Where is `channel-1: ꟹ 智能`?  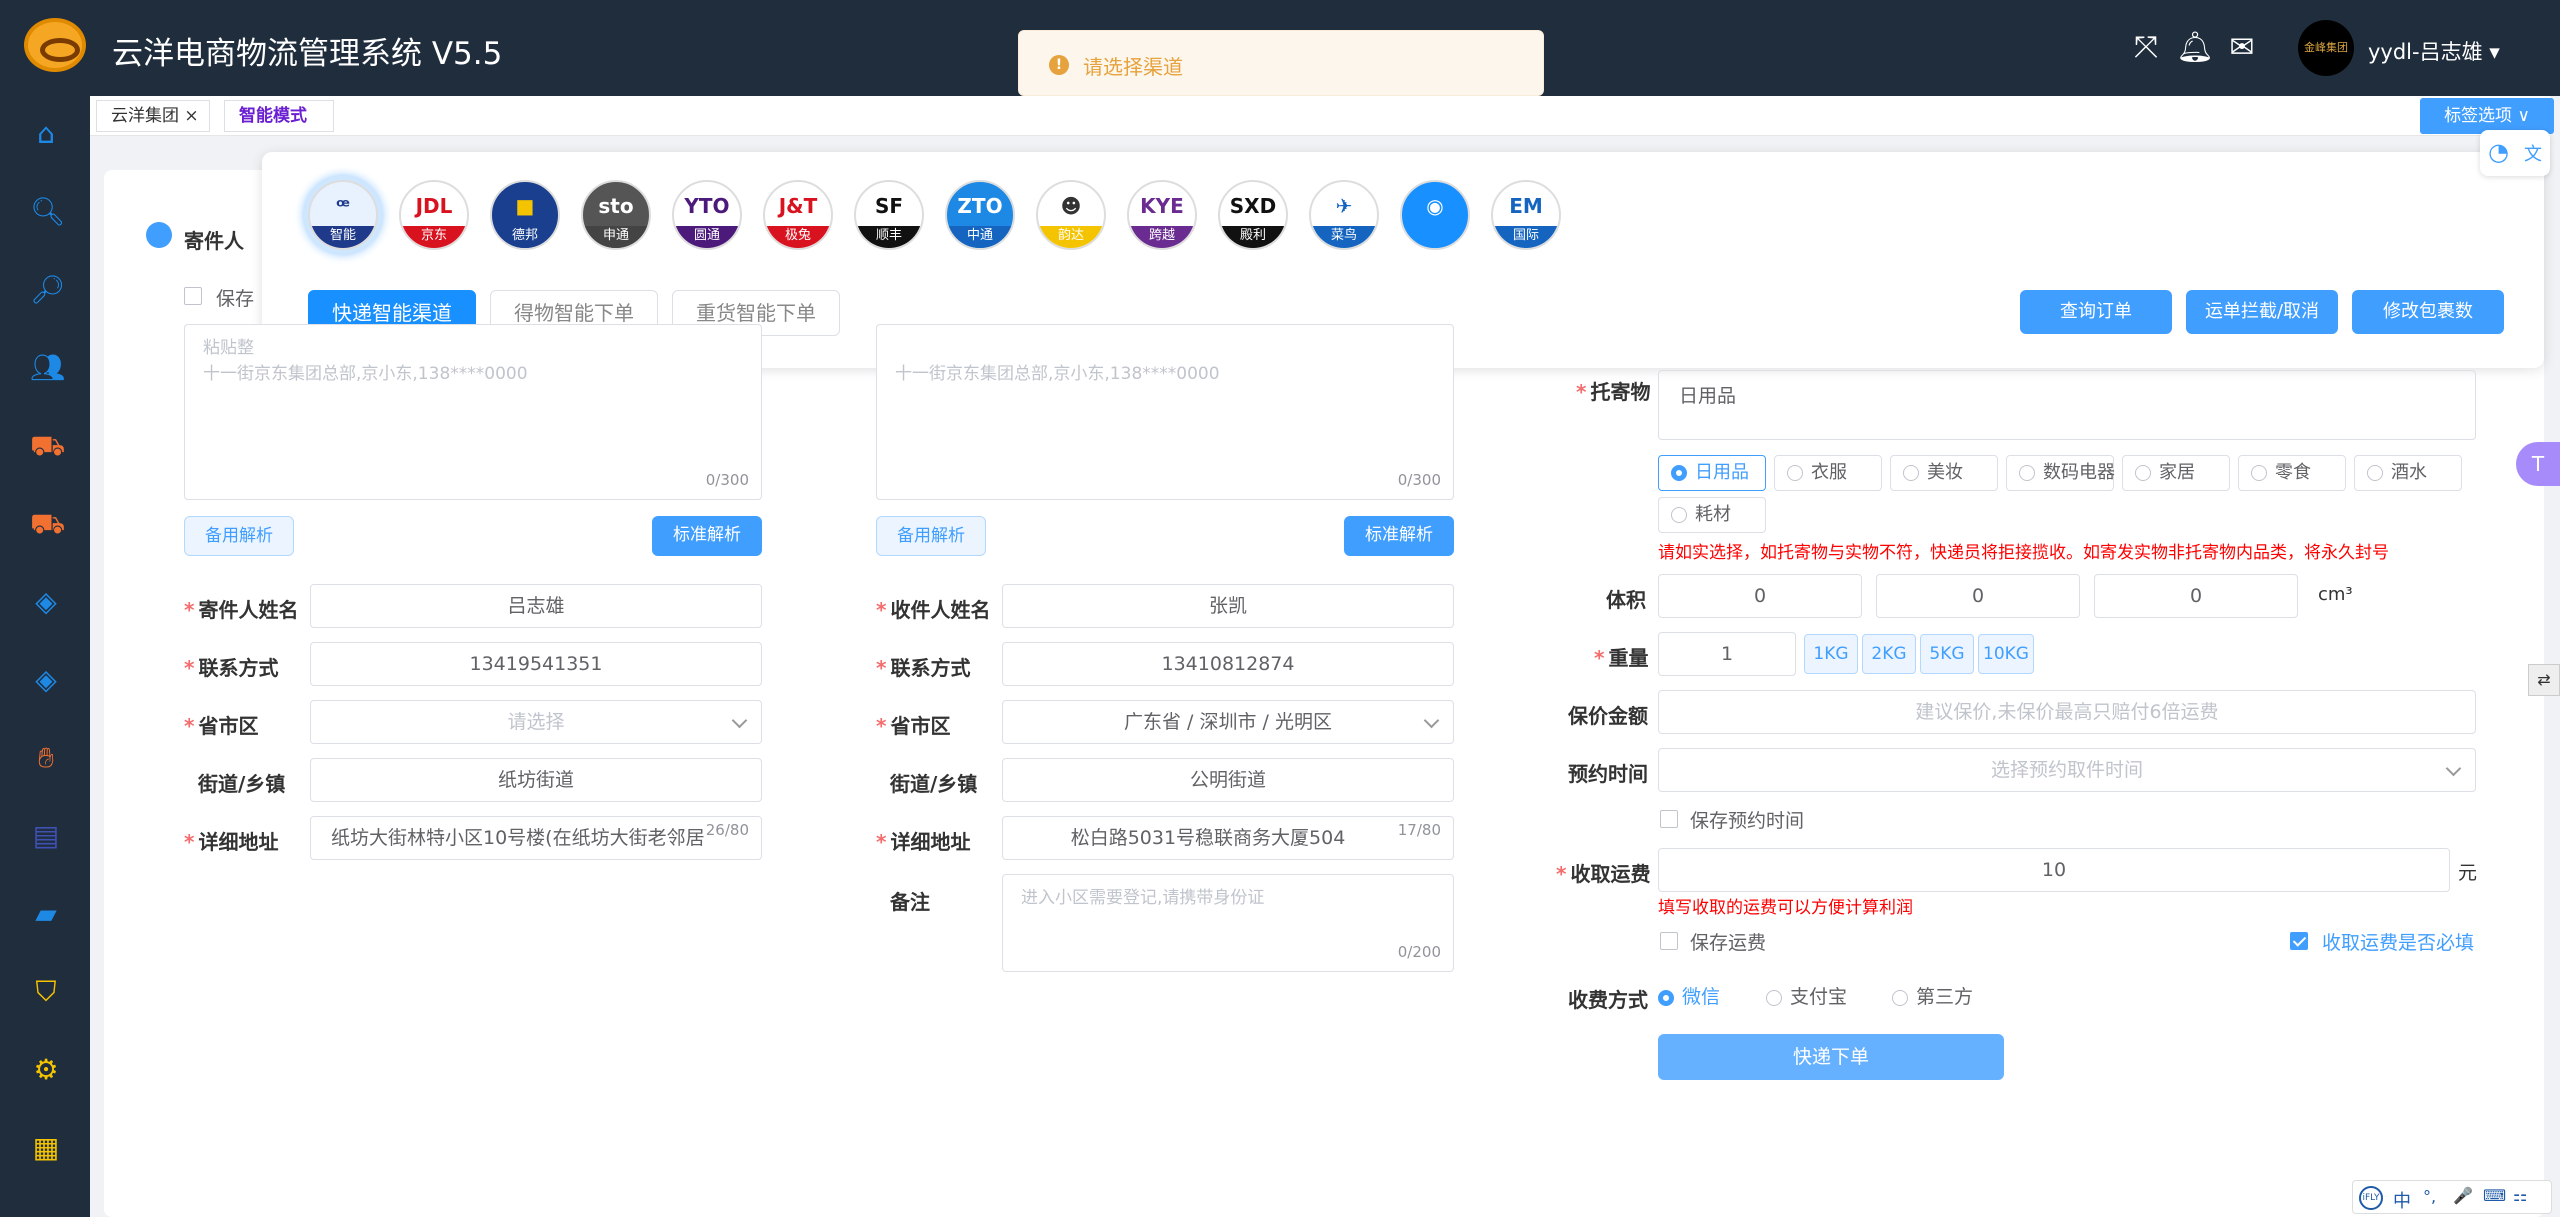
channel-1: ꟹ 智能 is located at coordinates (343, 215).